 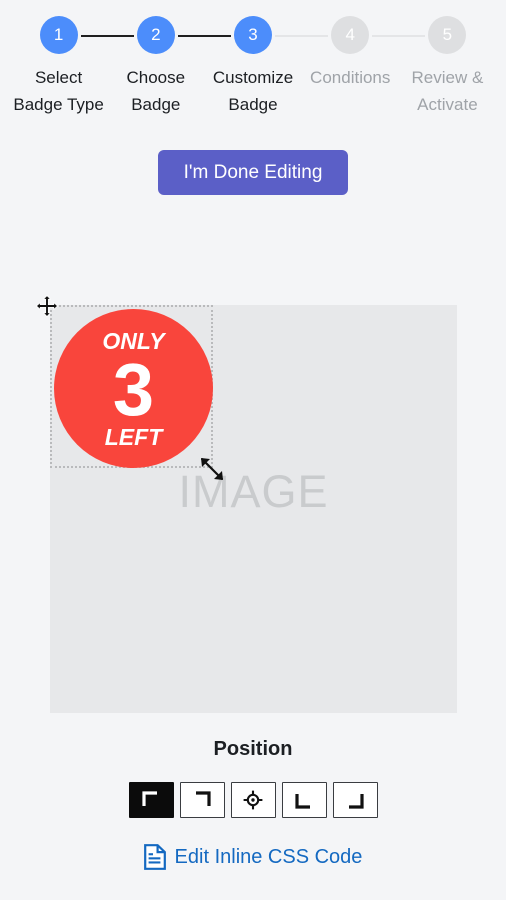 I want to click on position-option-top-left, so click(x=151, y=800).